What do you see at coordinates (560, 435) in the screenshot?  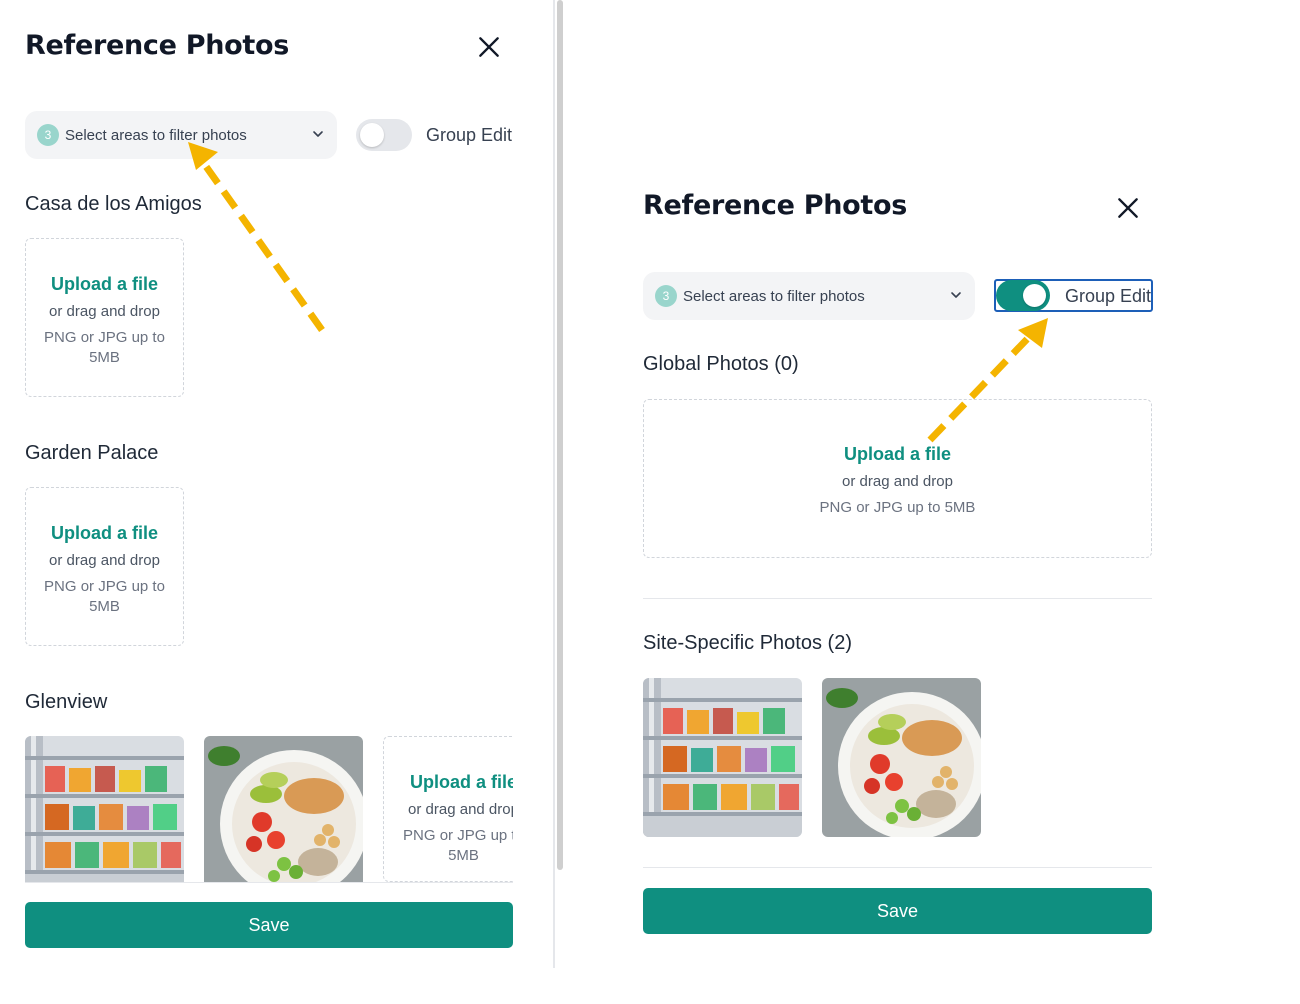 I see `scrollbar` at bounding box center [560, 435].